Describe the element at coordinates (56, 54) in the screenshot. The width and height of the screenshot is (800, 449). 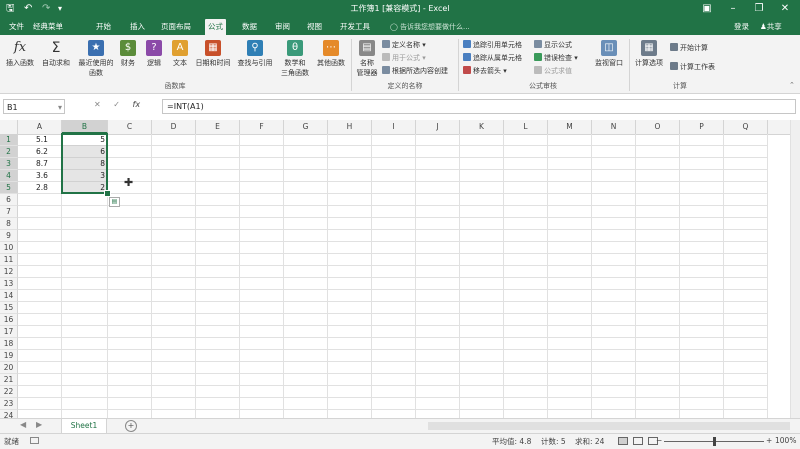
I see `autosum-button: Σ 自动求和` at that location.